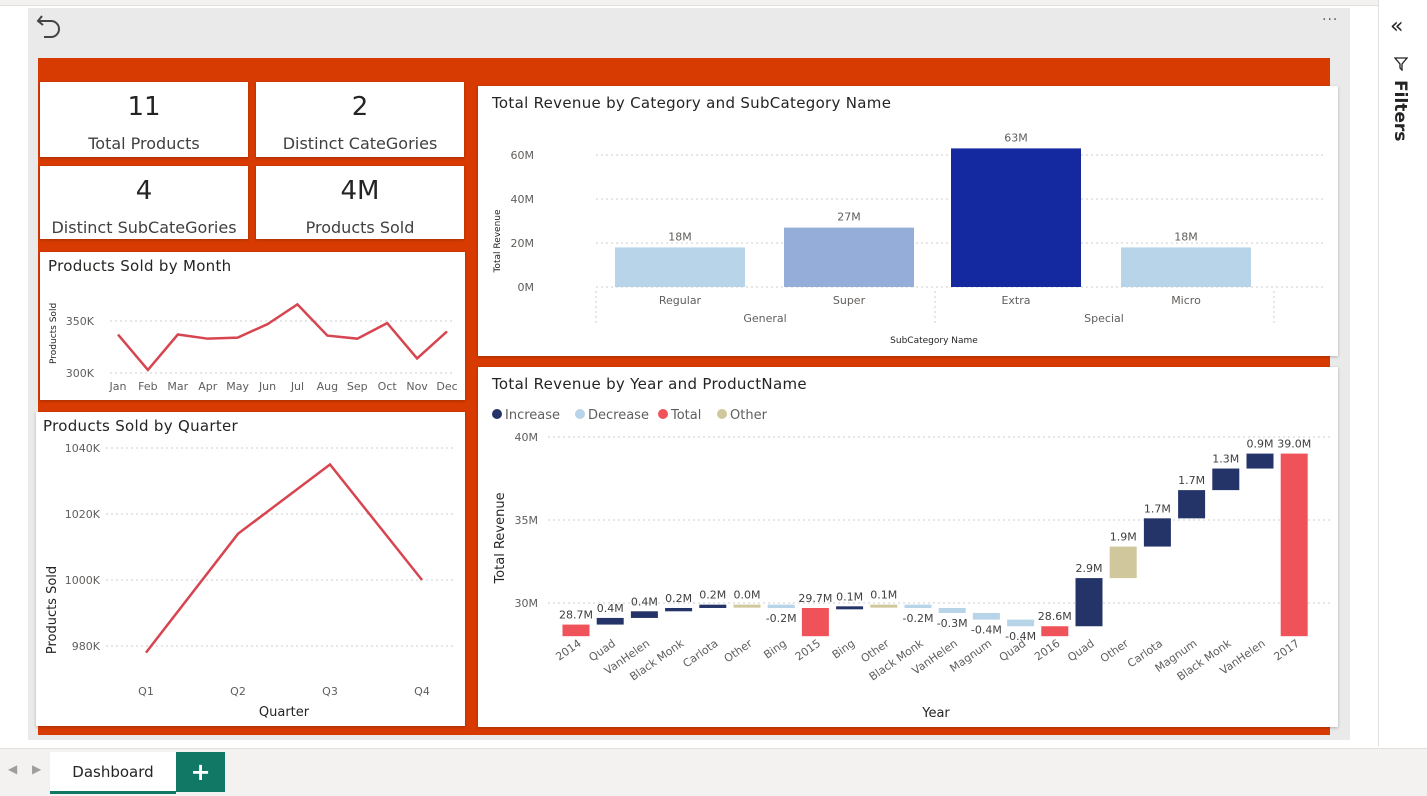 Image resolution: width=1427 pixels, height=796 pixels. Describe the element at coordinates (80, 373) in the screenshot. I see `y-tick-label: 300K` at that location.